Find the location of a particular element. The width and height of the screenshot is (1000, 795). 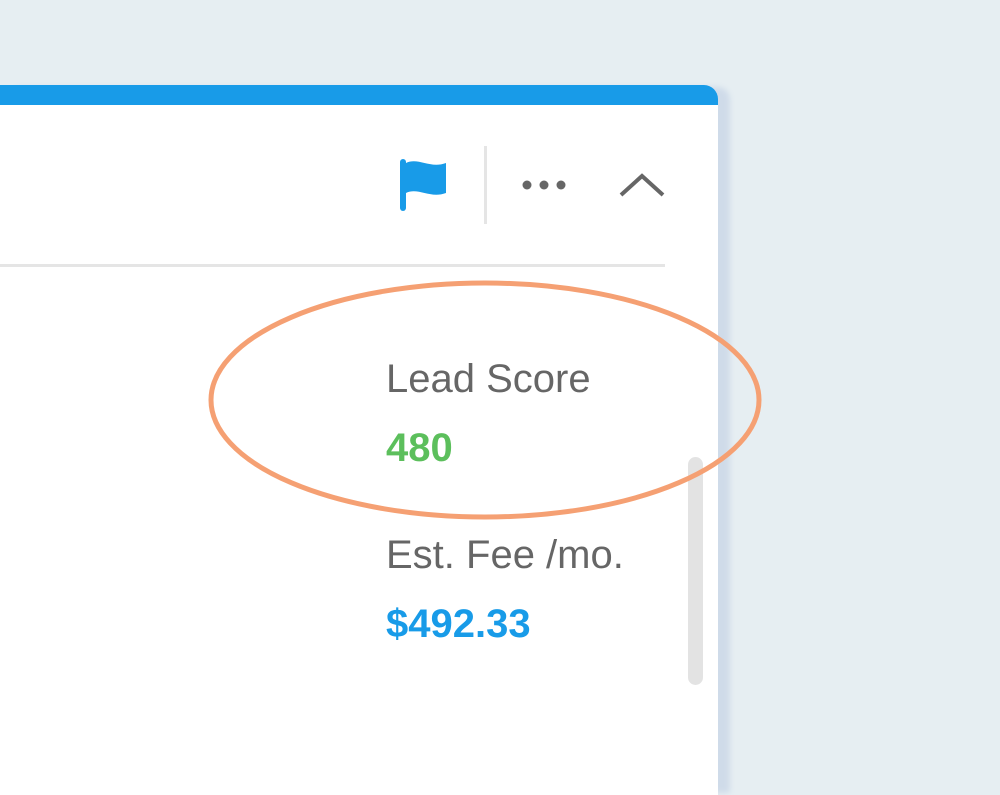

flag-icon is located at coordinates (424, 184).